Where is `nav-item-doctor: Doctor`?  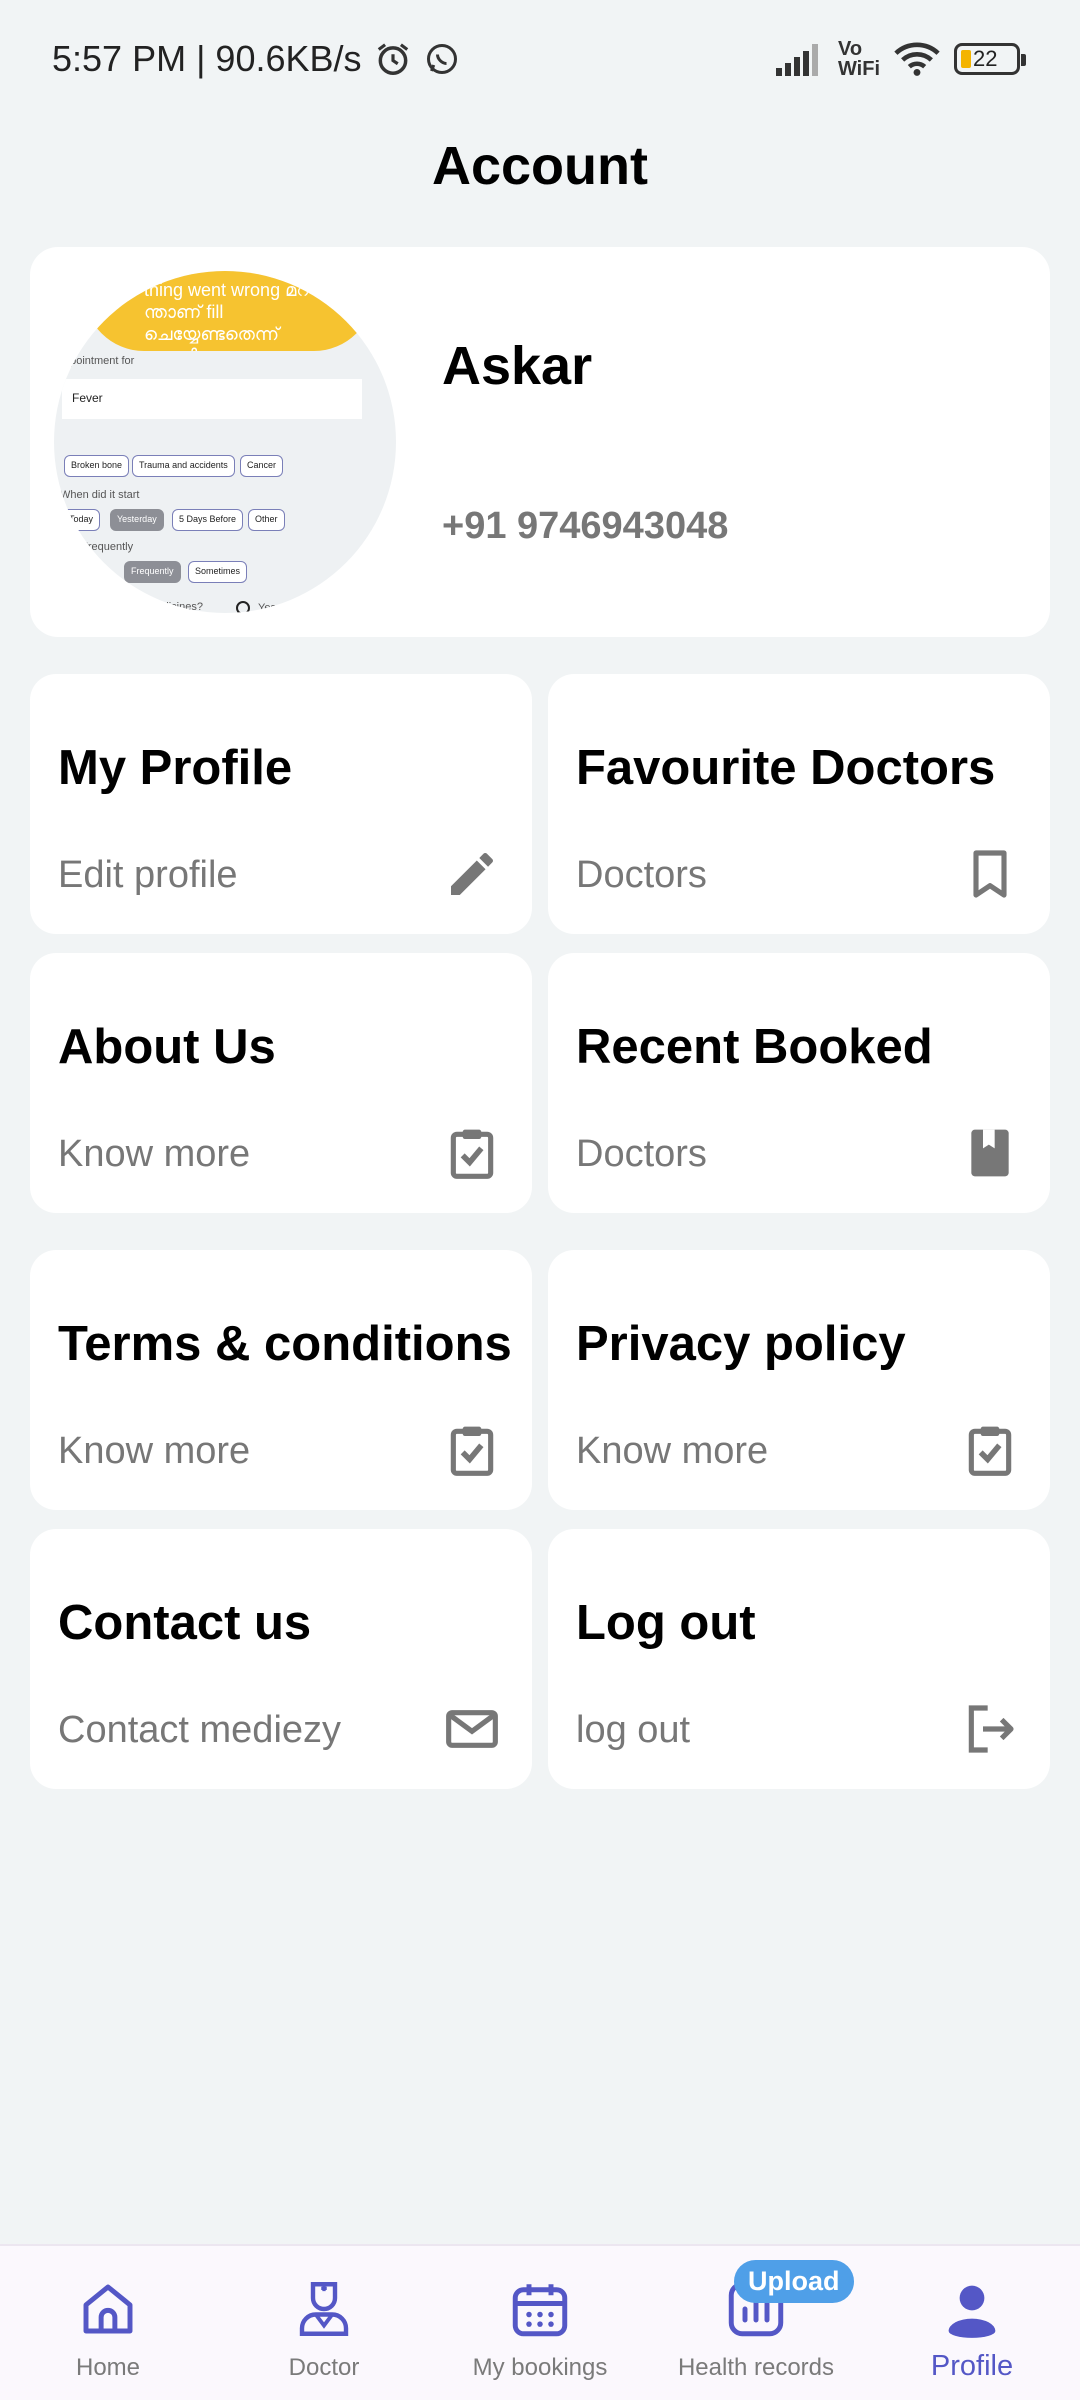 nav-item-doctor: Doctor is located at coordinates (324, 2323).